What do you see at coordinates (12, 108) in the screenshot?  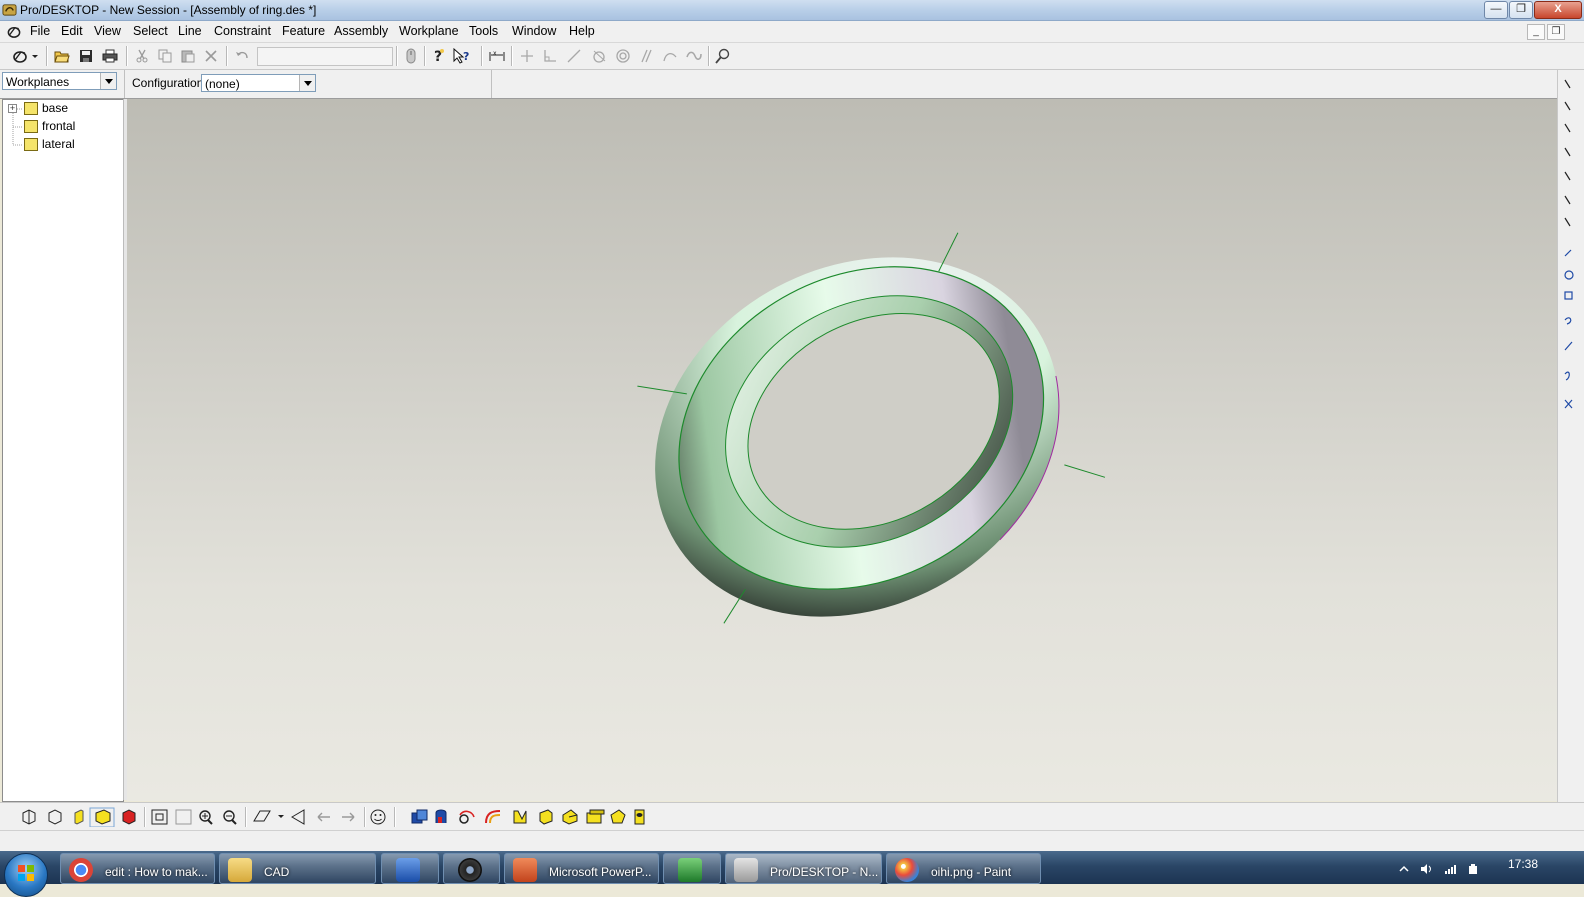 I see `expand-icon: +` at bounding box center [12, 108].